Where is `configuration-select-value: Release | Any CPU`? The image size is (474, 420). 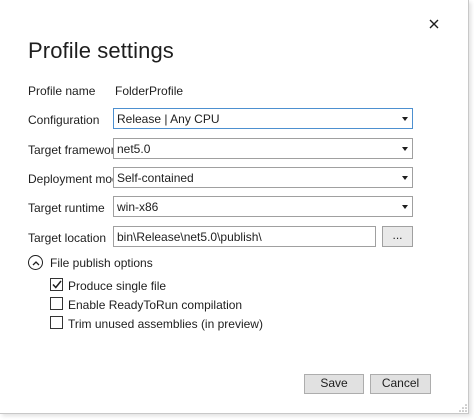 configuration-select-value: Release | Any CPU is located at coordinates (168, 119).